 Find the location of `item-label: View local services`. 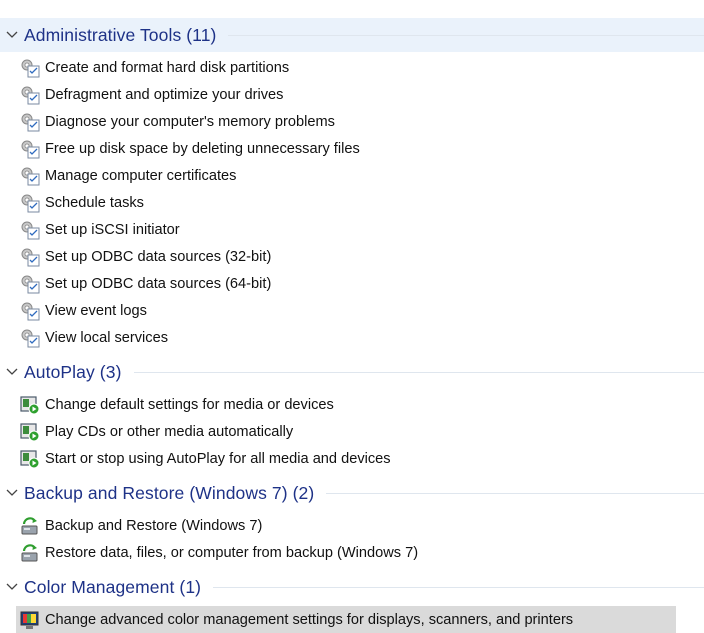

item-label: View local services is located at coordinates (106, 338).